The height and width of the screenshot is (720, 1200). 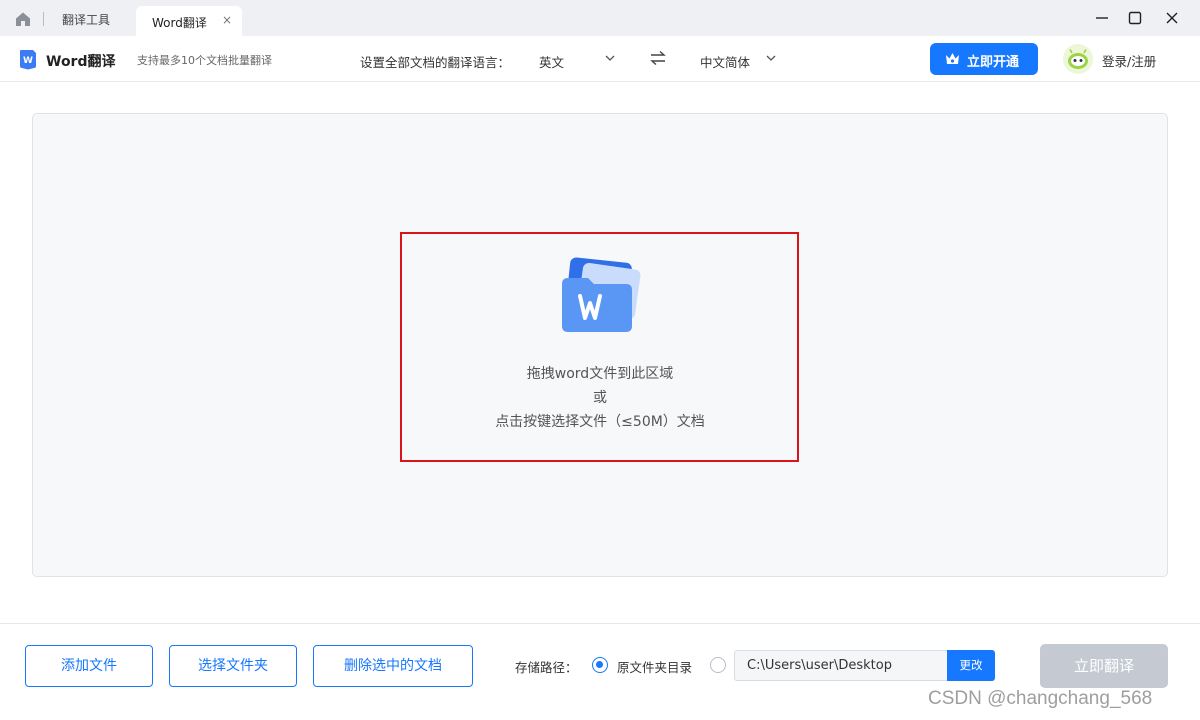 I want to click on save-path-field: C:\Users\user\Desktop, so click(x=841, y=665).